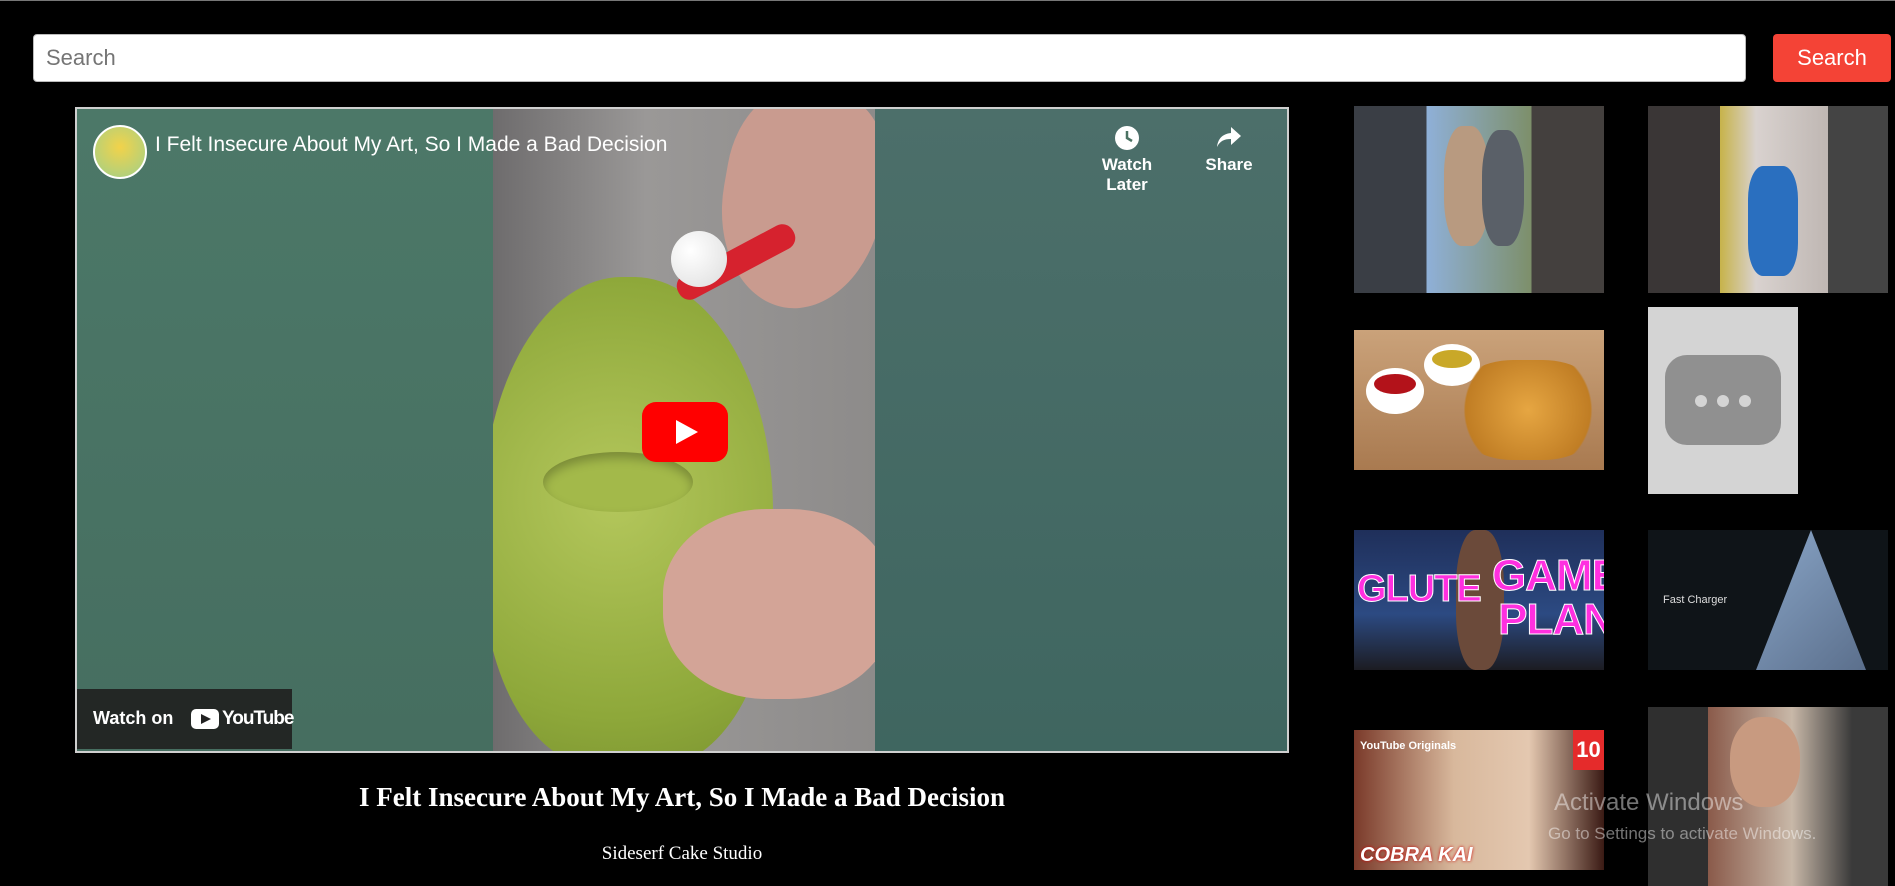  Describe the element at coordinates (1229, 150) in the screenshot. I see `share-button: Share` at that location.